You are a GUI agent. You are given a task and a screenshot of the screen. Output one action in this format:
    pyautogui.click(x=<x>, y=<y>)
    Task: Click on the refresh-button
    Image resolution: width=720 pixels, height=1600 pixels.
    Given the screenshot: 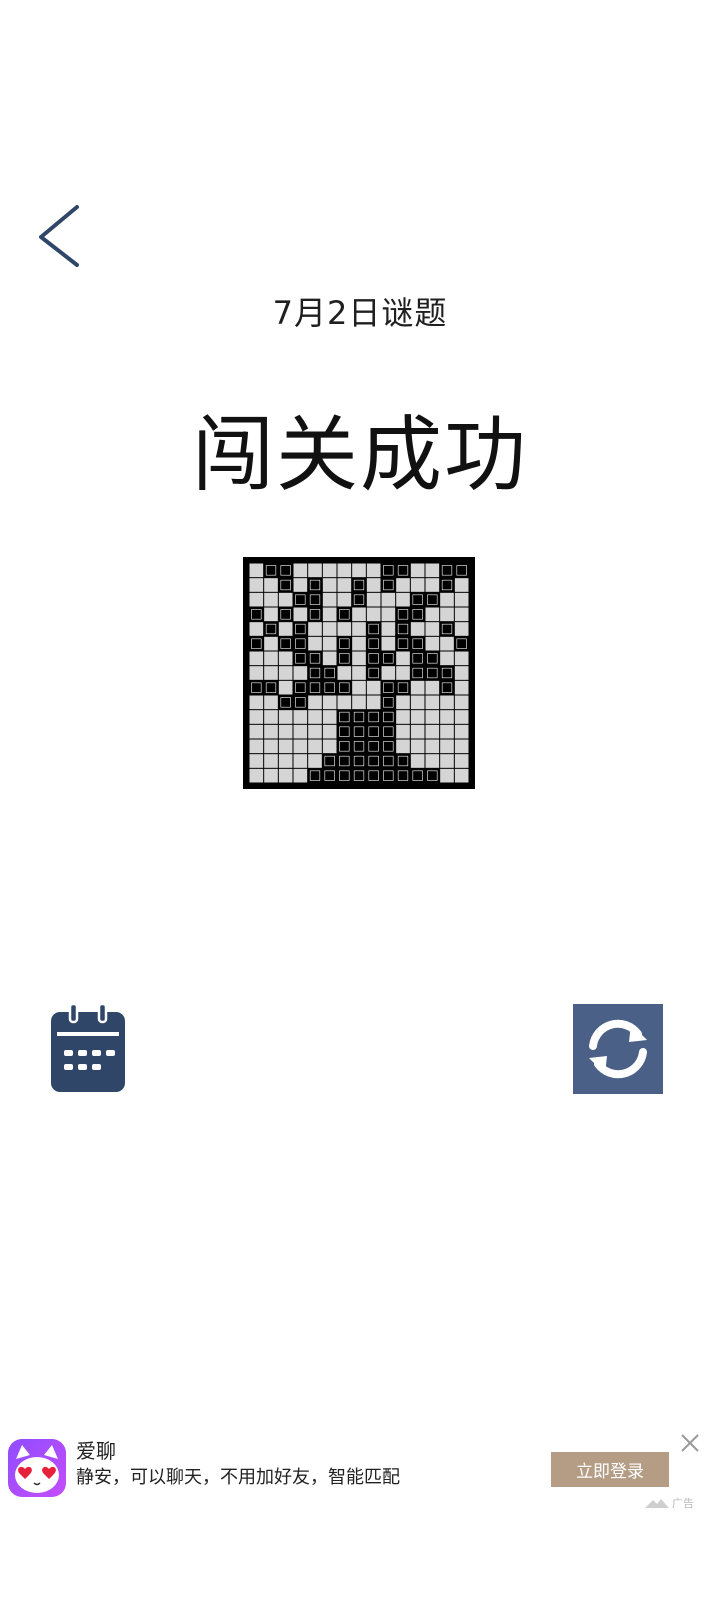 What is the action you would take?
    pyautogui.click(x=618, y=1049)
    